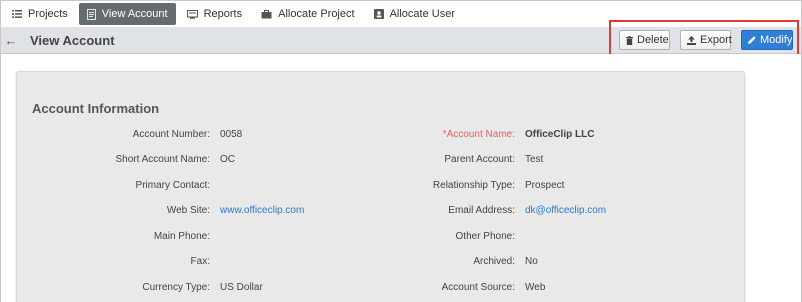 The width and height of the screenshot is (802, 302). What do you see at coordinates (241, 287) in the screenshot?
I see `currency-type-value: US Dollar` at bounding box center [241, 287].